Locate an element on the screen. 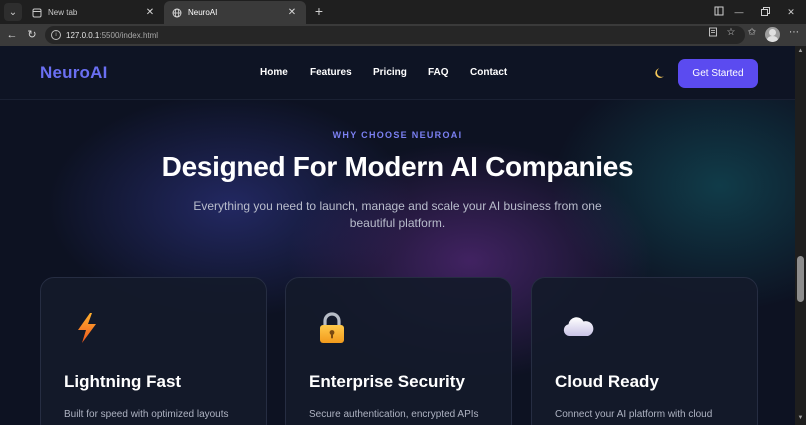 The image size is (806, 425). site-info-icon: i is located at coordinates (56, 35).